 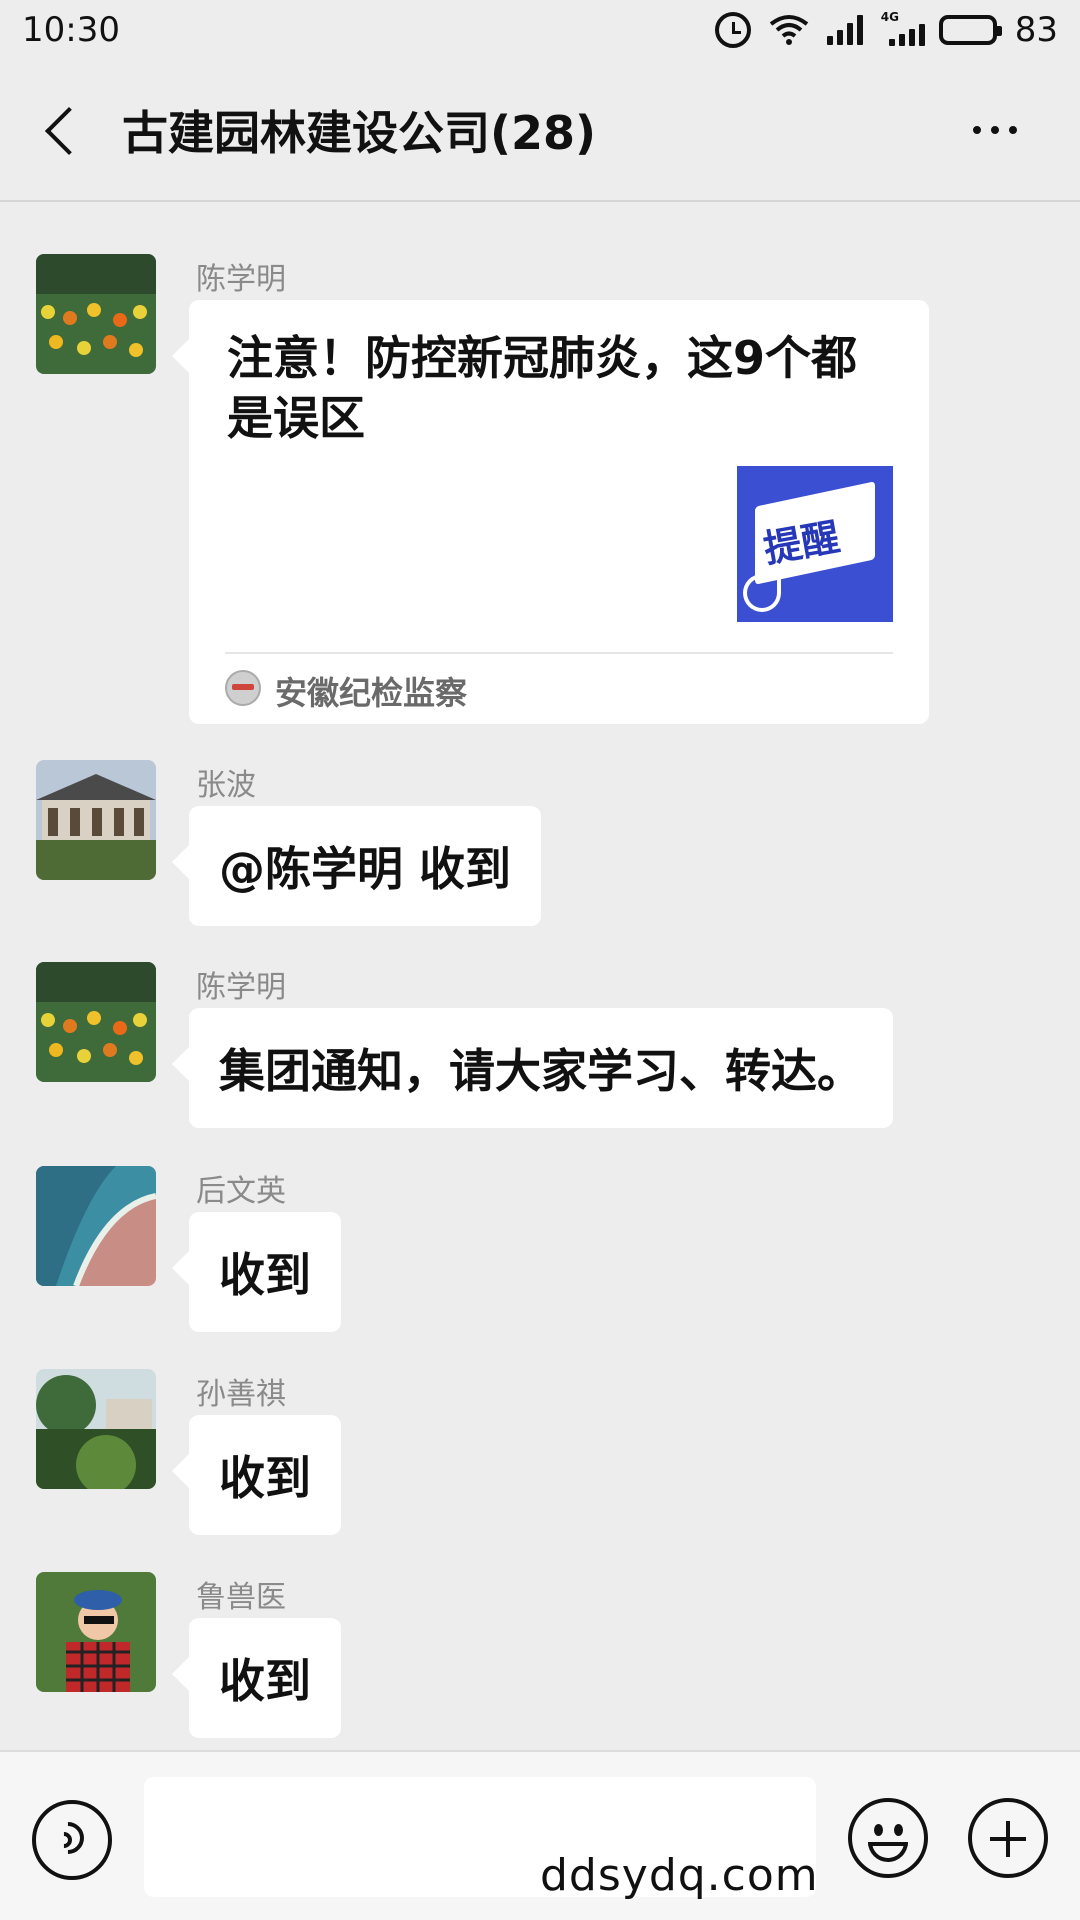 What do you see at coordinates (844, 30) in the screenshot?
I see `signal-icon` at bounding box center [844, 30].